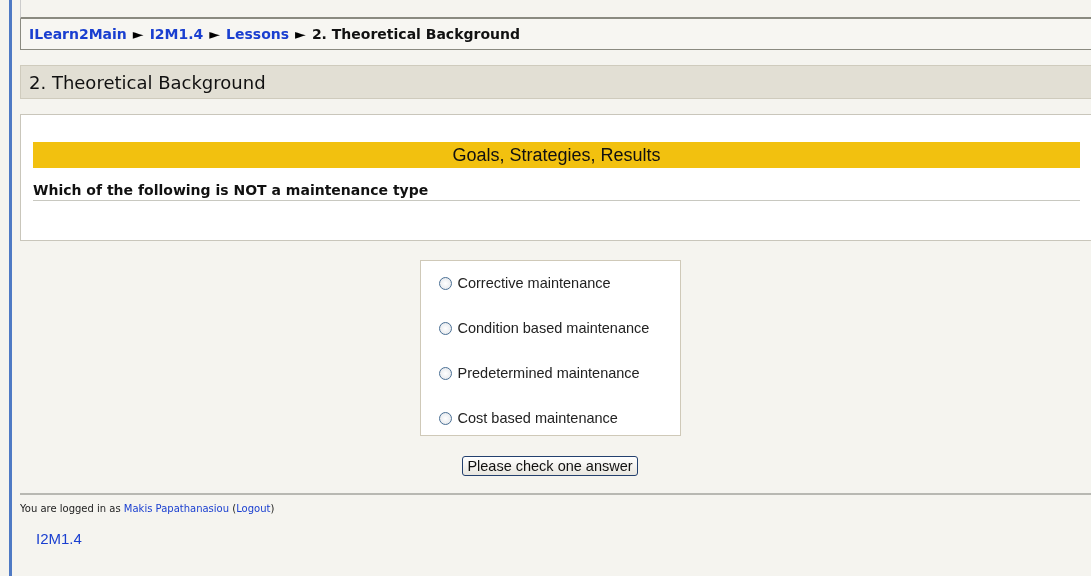 The image size is (1091, 576). I want to click on login-info: You are logged in as Makis Papathanasiou (Logout), so click(148, 508).